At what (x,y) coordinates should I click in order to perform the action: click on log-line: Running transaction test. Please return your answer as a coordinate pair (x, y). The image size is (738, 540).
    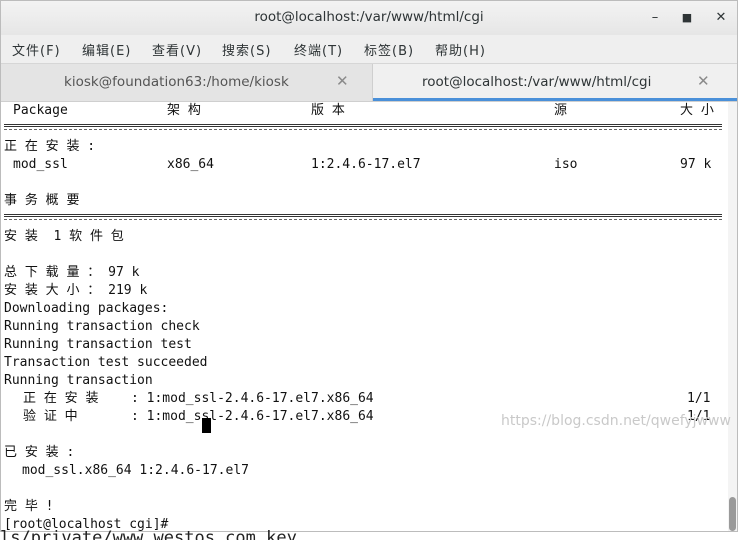
    Looking at the image, I should click on (98, 344).